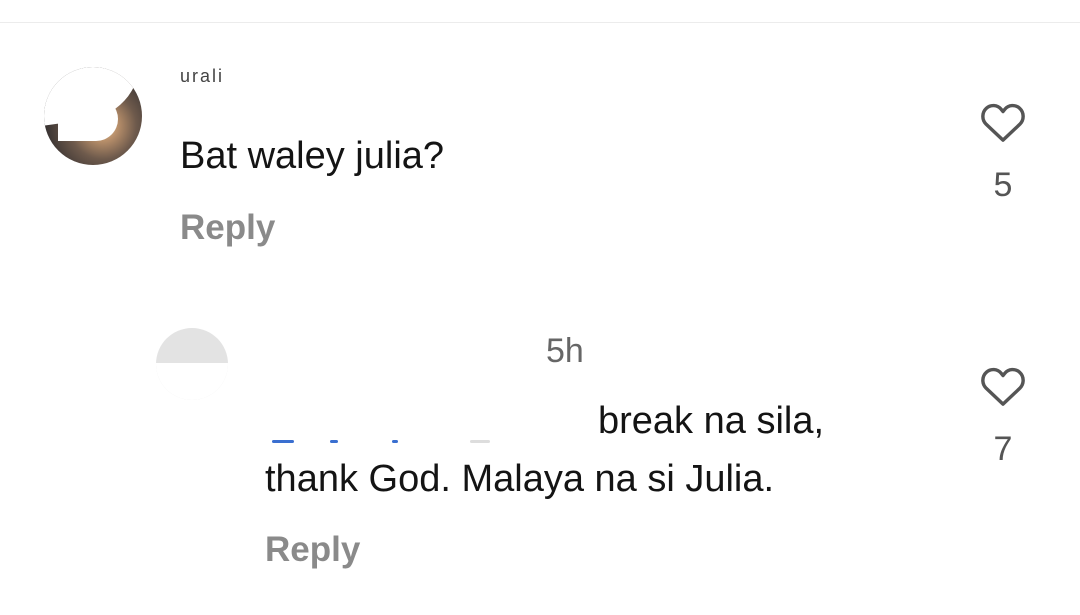  Describe the element at coordinates (520, 479) in the screenshot. I see `comment-text-line2: thank God. Malaya na si Julia.` at that location.